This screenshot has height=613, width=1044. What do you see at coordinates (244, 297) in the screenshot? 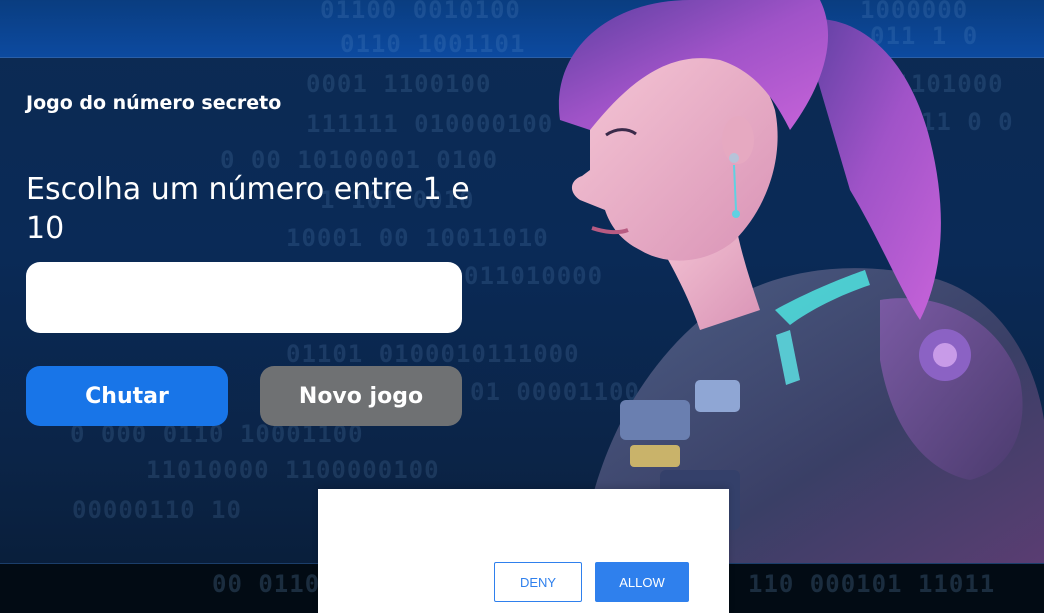
I see `guess-input` at bounding box center [244, 297].